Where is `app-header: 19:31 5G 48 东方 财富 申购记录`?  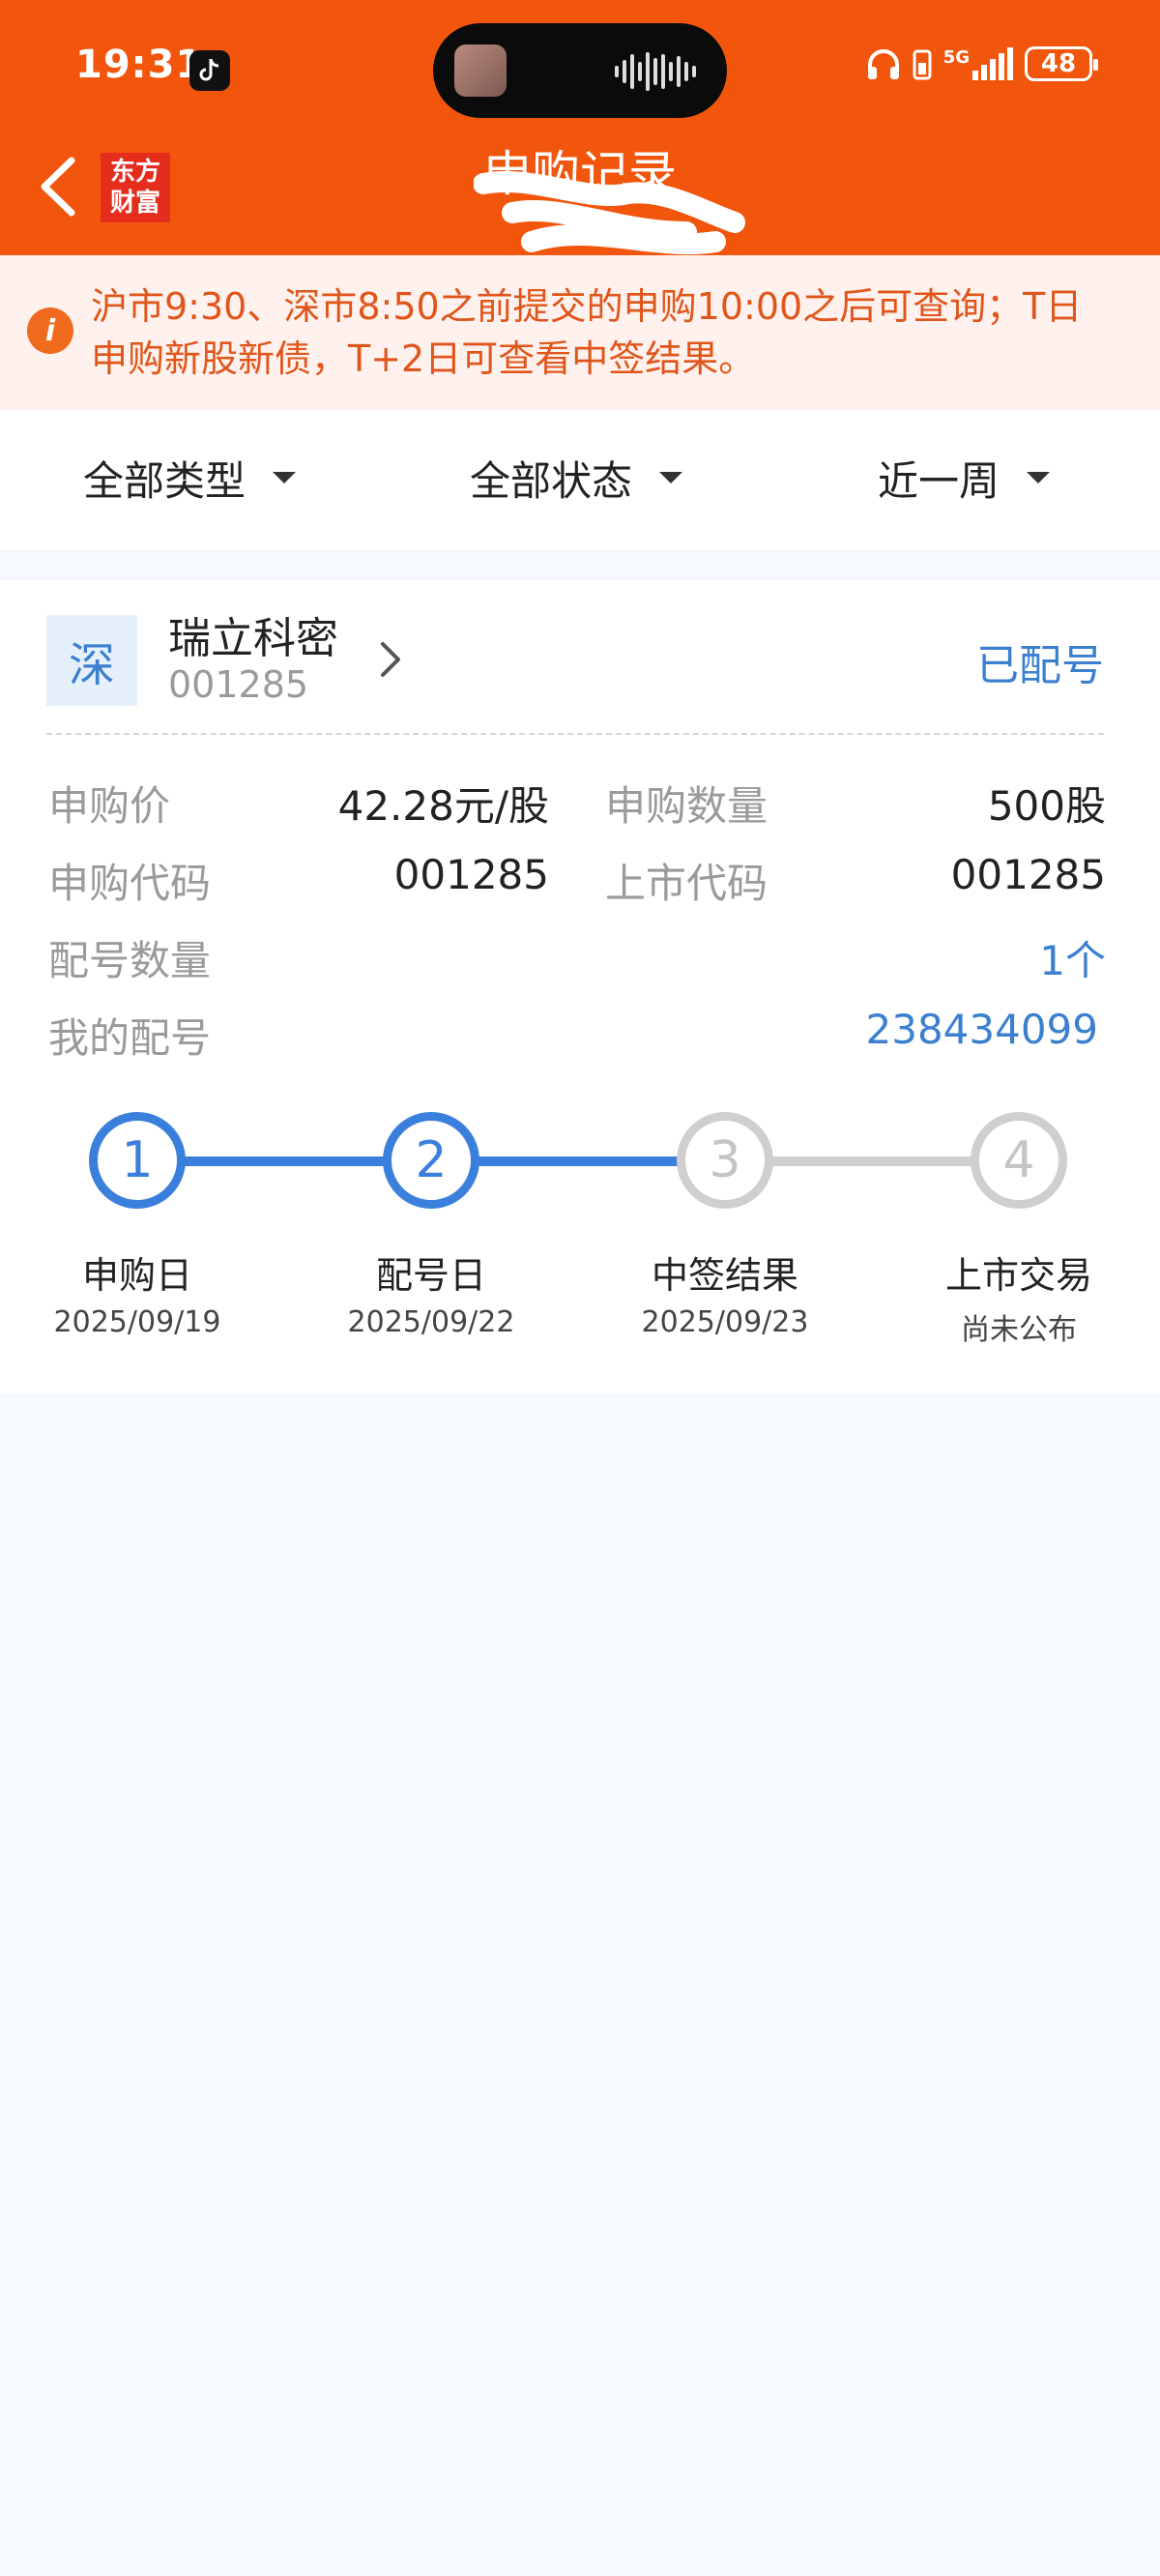 app-header: 19:31 5G 48 东方 财富 申购记录 is located at coordinates (580, 127).